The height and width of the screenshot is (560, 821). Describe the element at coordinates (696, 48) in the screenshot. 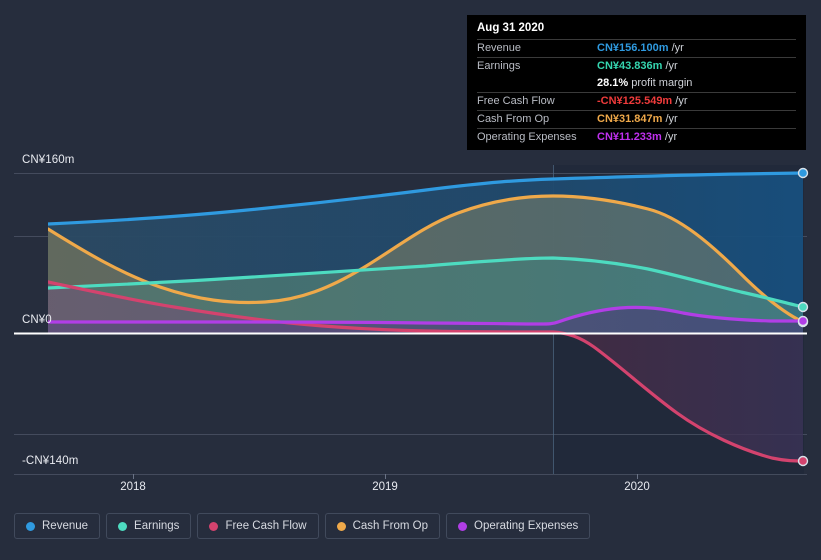

I see `tooltip-value-revenue: CN¥156.100m /yr` at that location.